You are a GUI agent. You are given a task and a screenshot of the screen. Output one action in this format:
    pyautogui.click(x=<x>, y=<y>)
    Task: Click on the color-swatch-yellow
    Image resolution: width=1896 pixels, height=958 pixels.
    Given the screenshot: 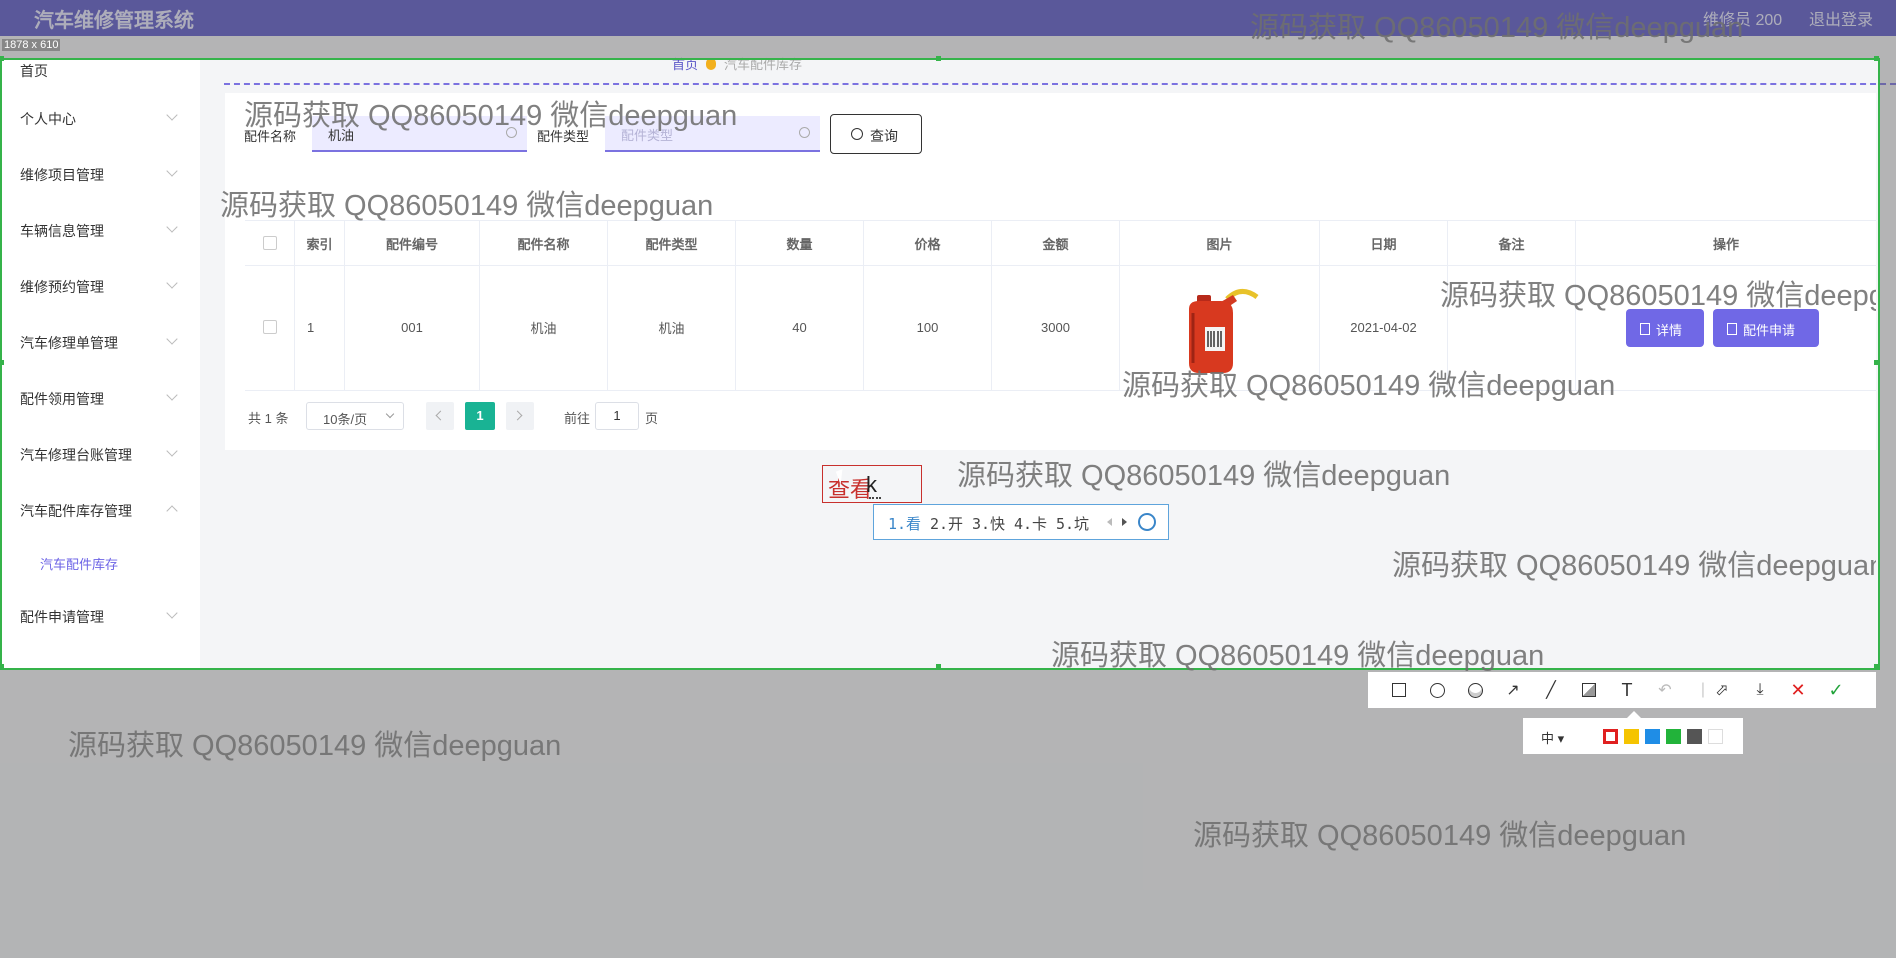 What is the action you would take?
    pyautogui.click(x=1631, y=736)
    